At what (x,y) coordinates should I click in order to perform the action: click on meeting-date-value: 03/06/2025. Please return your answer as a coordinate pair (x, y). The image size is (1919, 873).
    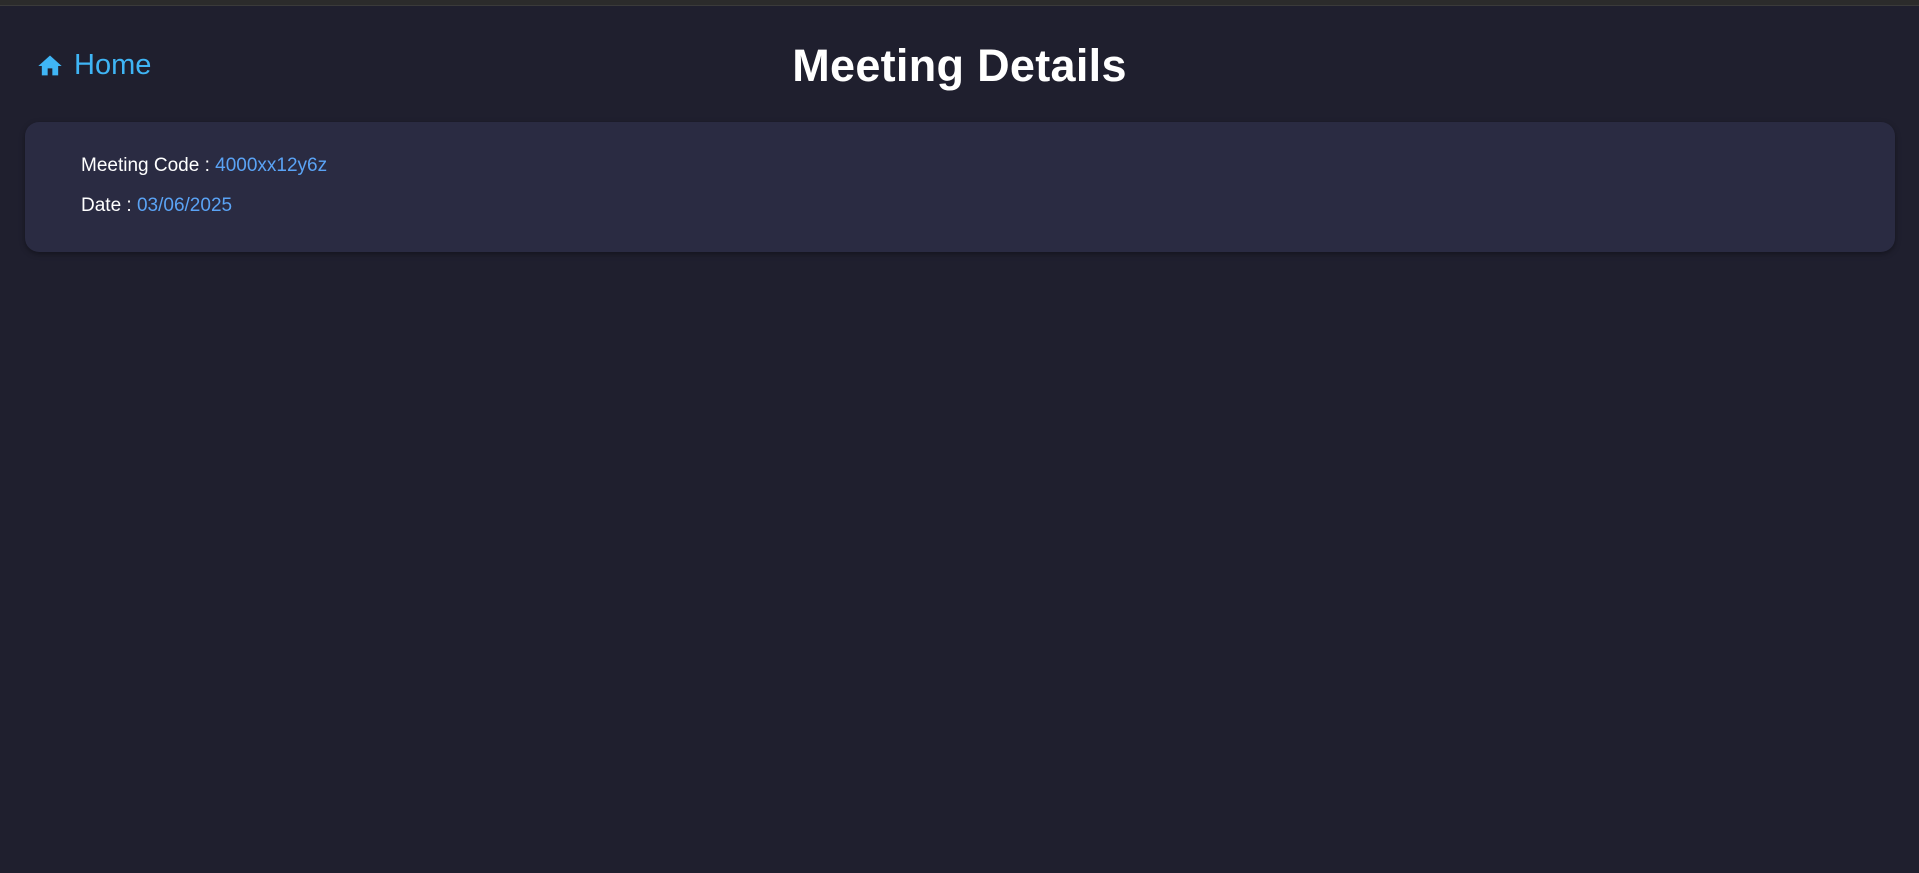
    Looking at the image, I should click on (184, 205).